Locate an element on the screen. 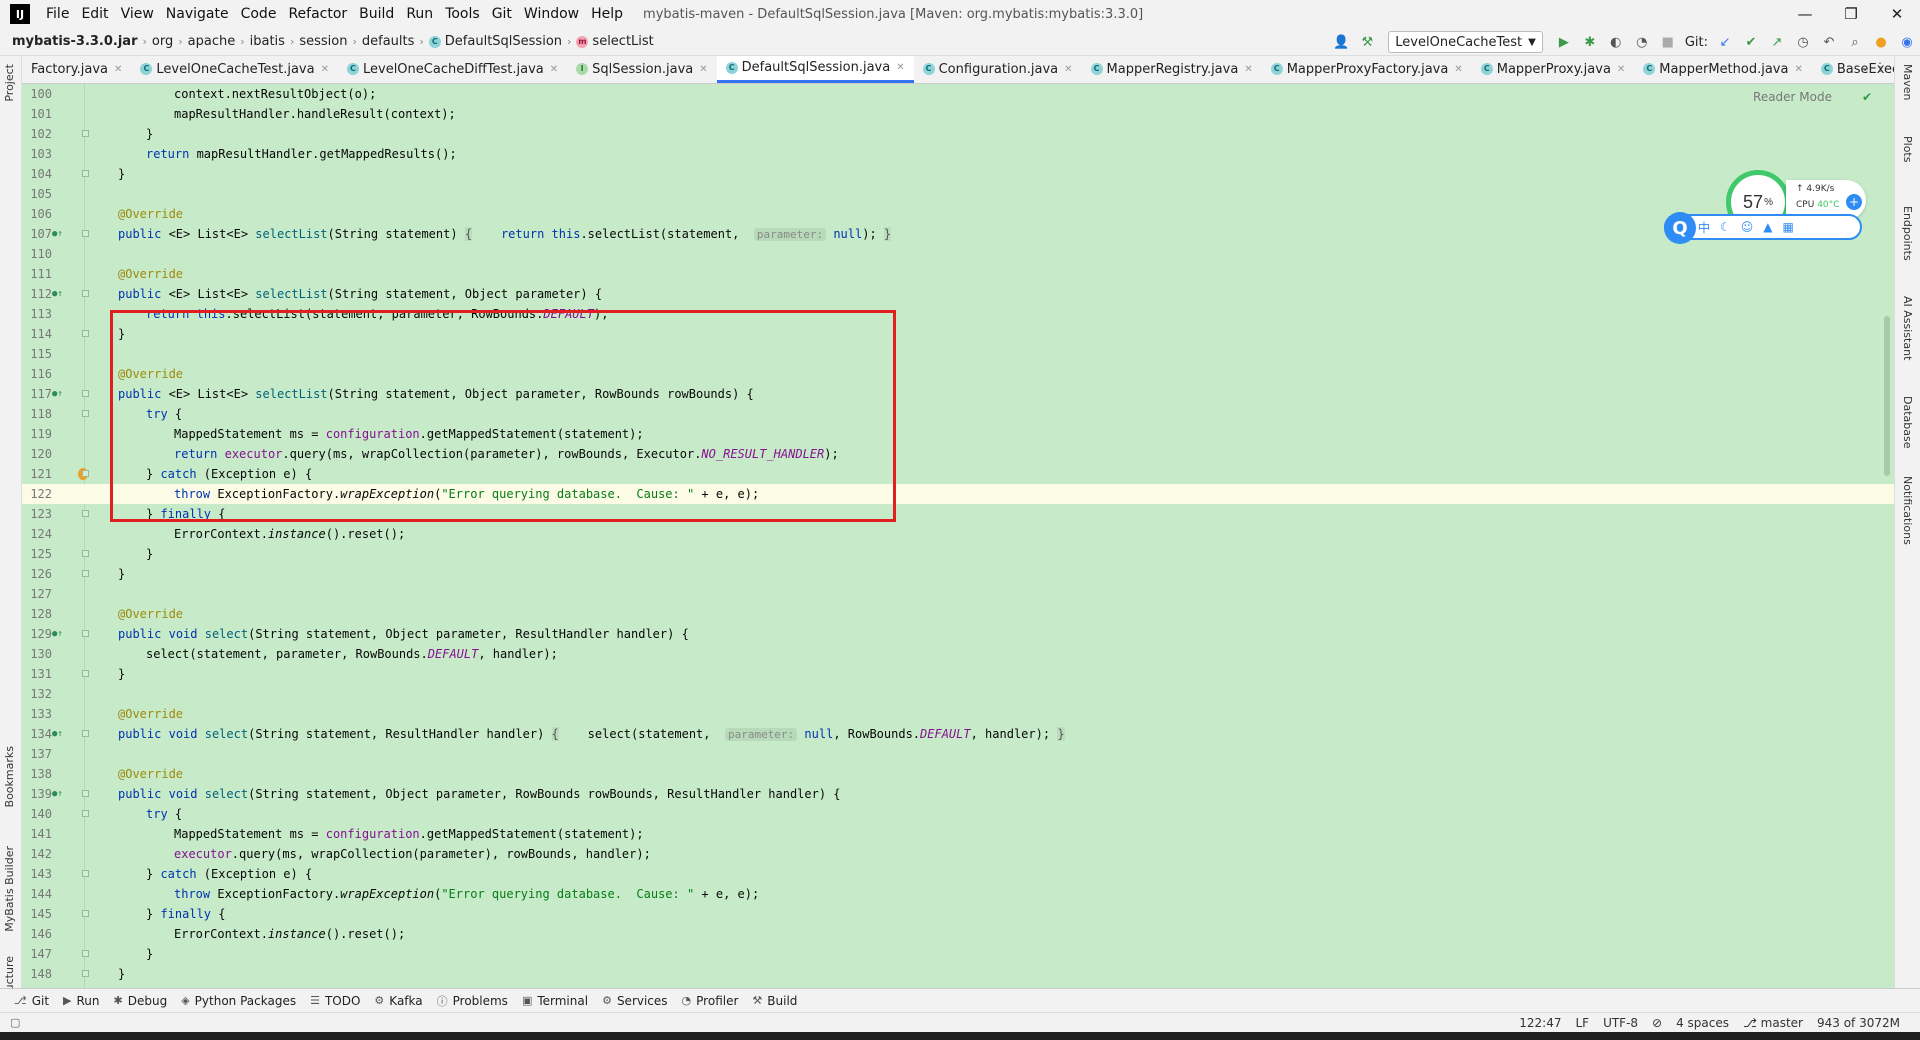 The image size is (1920, 1040). tool-terminal: ▣ Terminal is located at coordinates (555, 1001).